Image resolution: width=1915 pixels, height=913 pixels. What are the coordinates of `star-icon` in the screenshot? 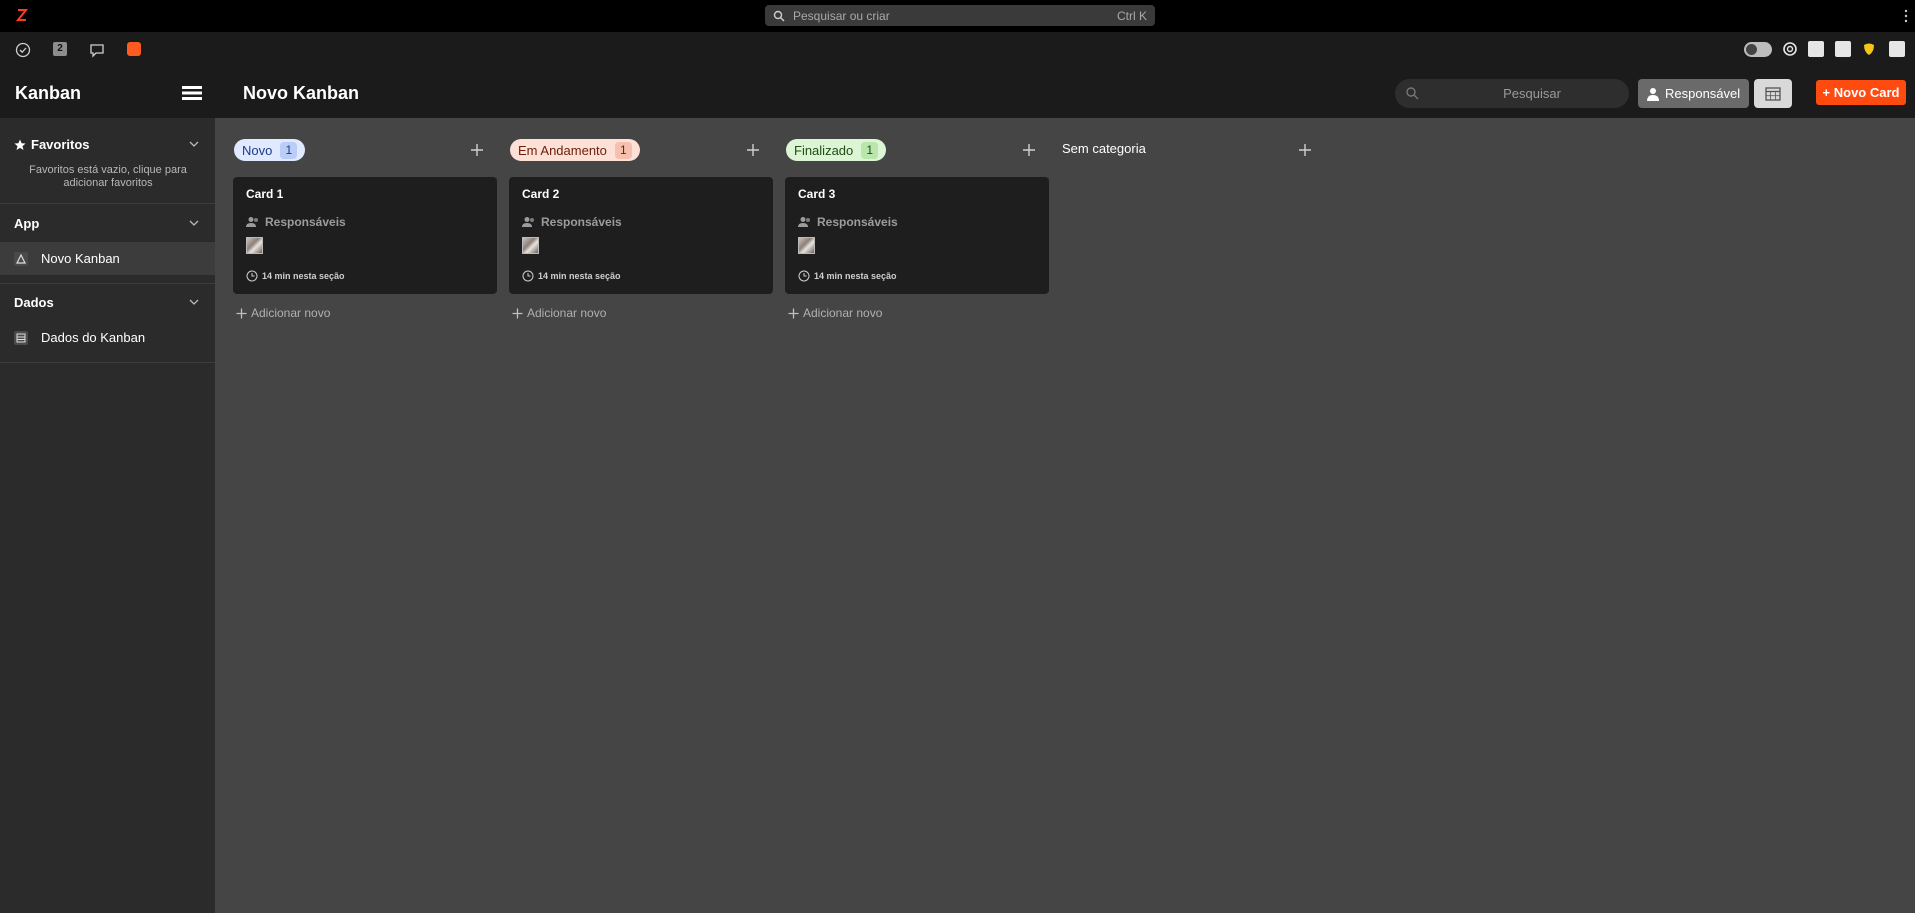 It's located at (20, 144).